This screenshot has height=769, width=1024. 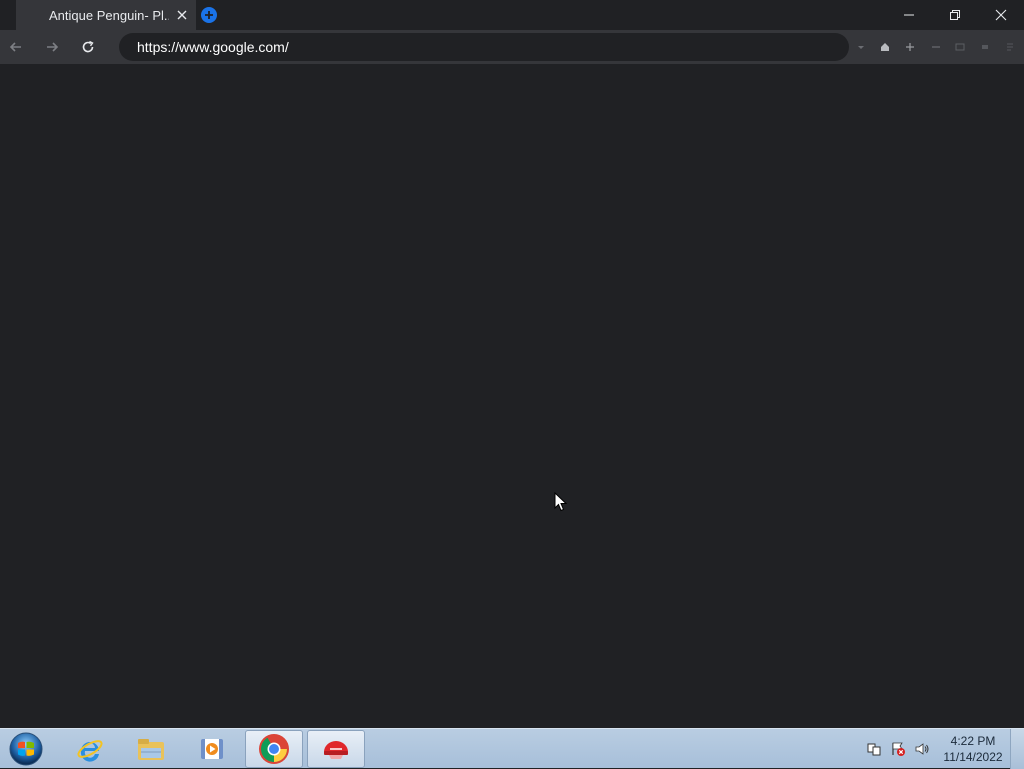 I want to click on clock-date: 11/14/2022, so click(x=973, y=757).